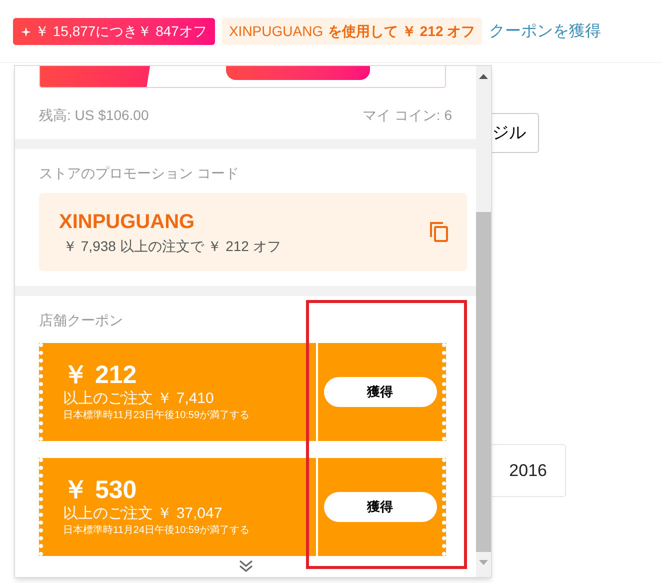 The width and height of the screenshot is (661, 583). What do you see at coordinates (127, 222) in the screenshot?
I see `promo-code: XINPUGUANG` at bounding box center [127, 222].